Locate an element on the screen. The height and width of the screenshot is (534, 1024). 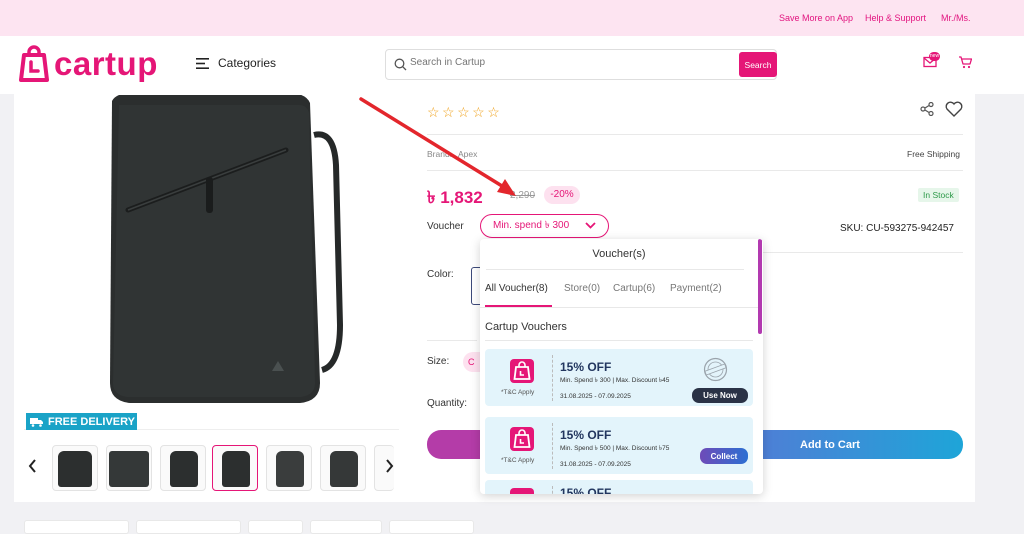
voucher-dropdown: Min. spend ৳ 300 is located at coordinates (544, 226).